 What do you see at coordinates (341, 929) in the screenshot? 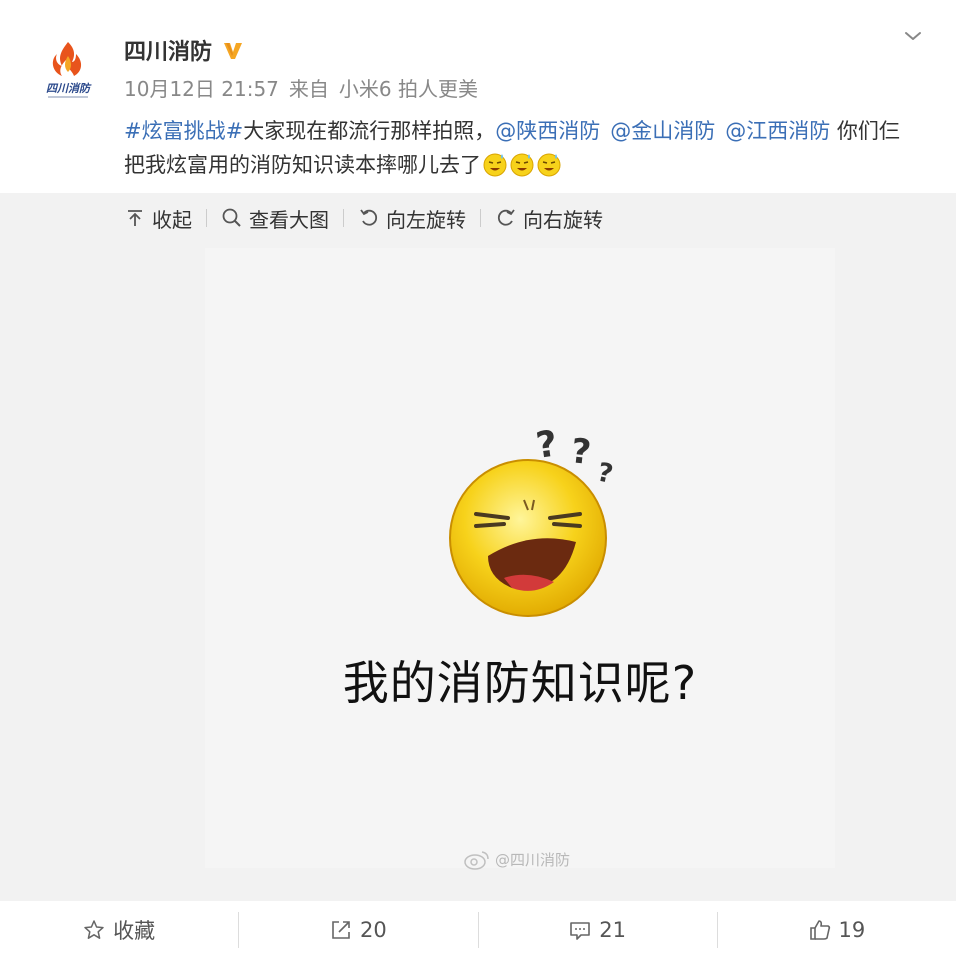
I see `repost-icon` at bounding box center [341, 929].